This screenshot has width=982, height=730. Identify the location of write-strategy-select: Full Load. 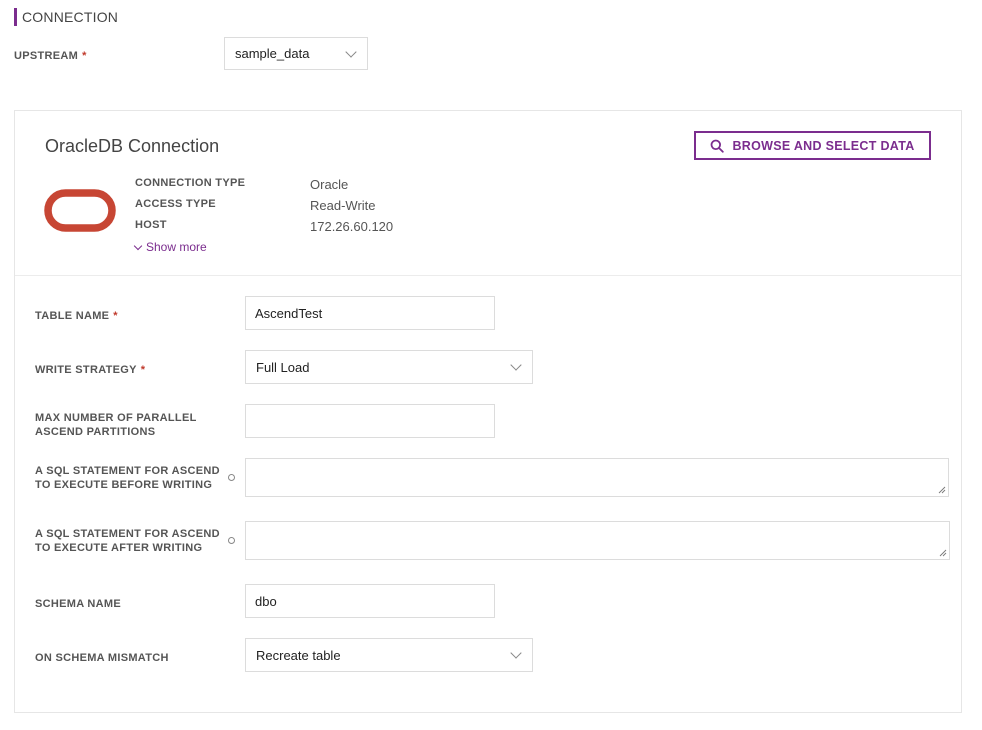
(389, 367).